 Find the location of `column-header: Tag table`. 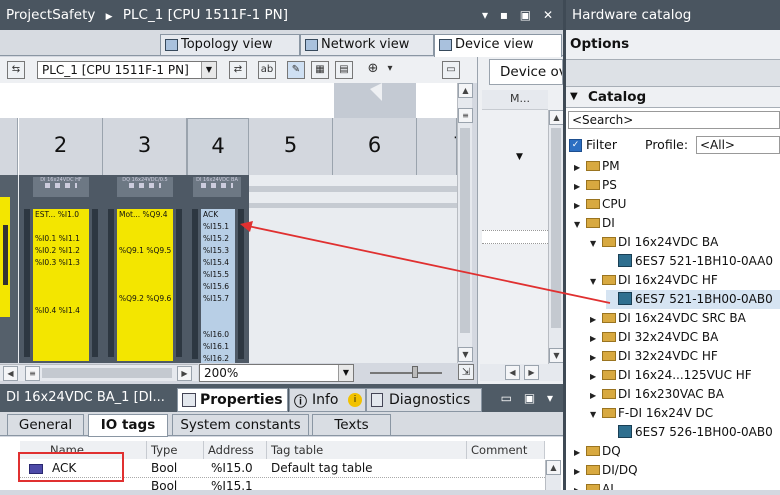

column-header: Tag table is located at coordinates (367, 450).